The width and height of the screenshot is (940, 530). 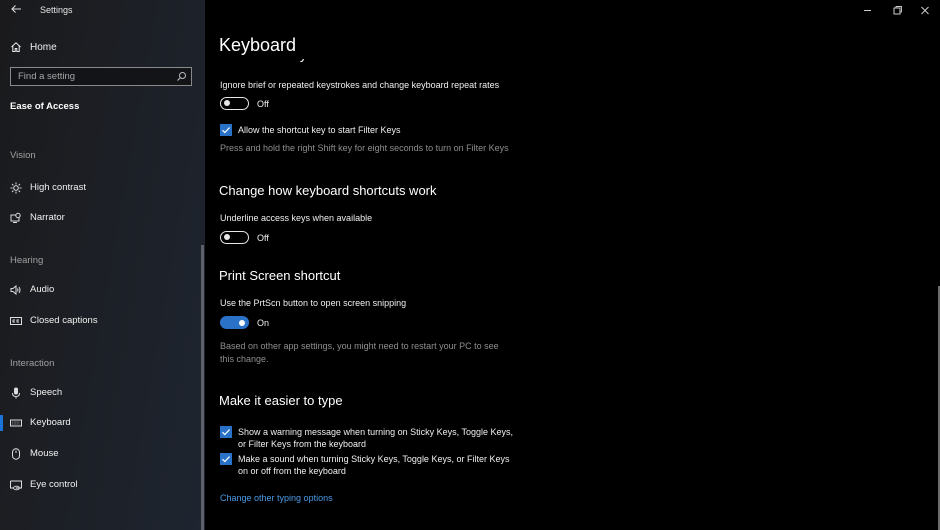 I want to click on mouse-icon, so click(x=16, y=454).